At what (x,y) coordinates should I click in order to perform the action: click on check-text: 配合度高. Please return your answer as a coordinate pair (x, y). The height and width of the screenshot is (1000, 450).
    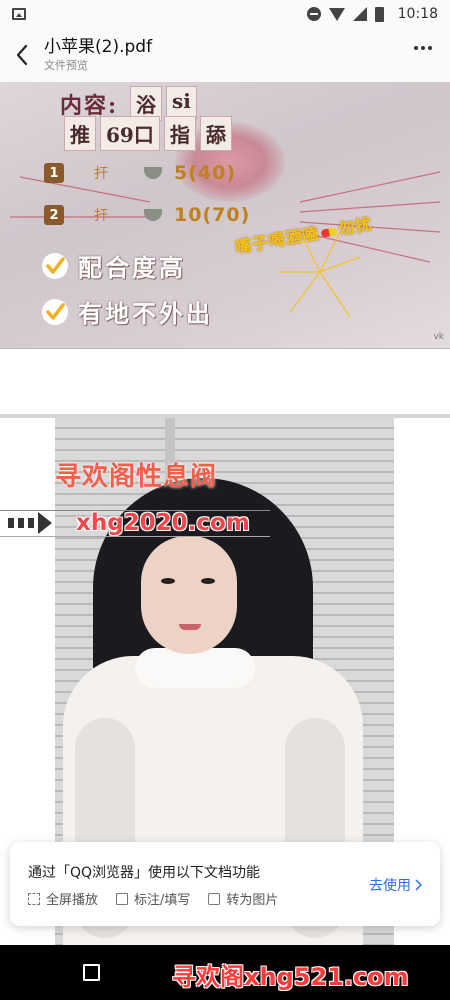
    Looking at the image, I should click on (132, 268).